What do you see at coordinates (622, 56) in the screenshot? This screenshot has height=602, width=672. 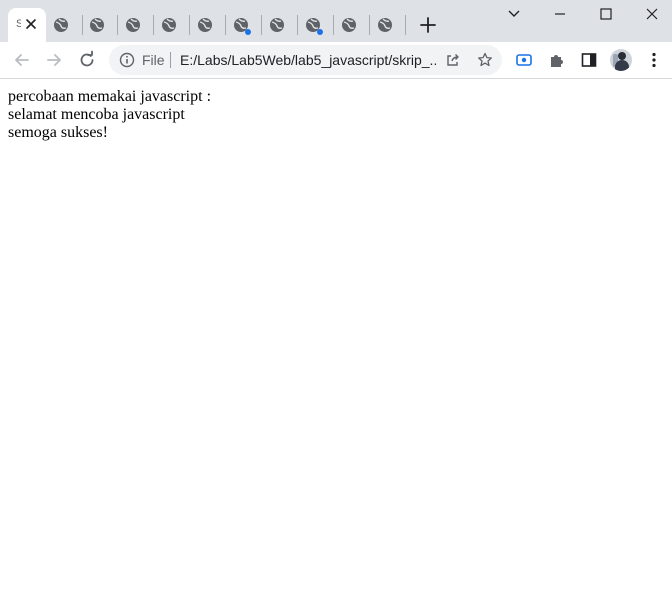 I see `avatar-head` at bounding box center [622, 56].